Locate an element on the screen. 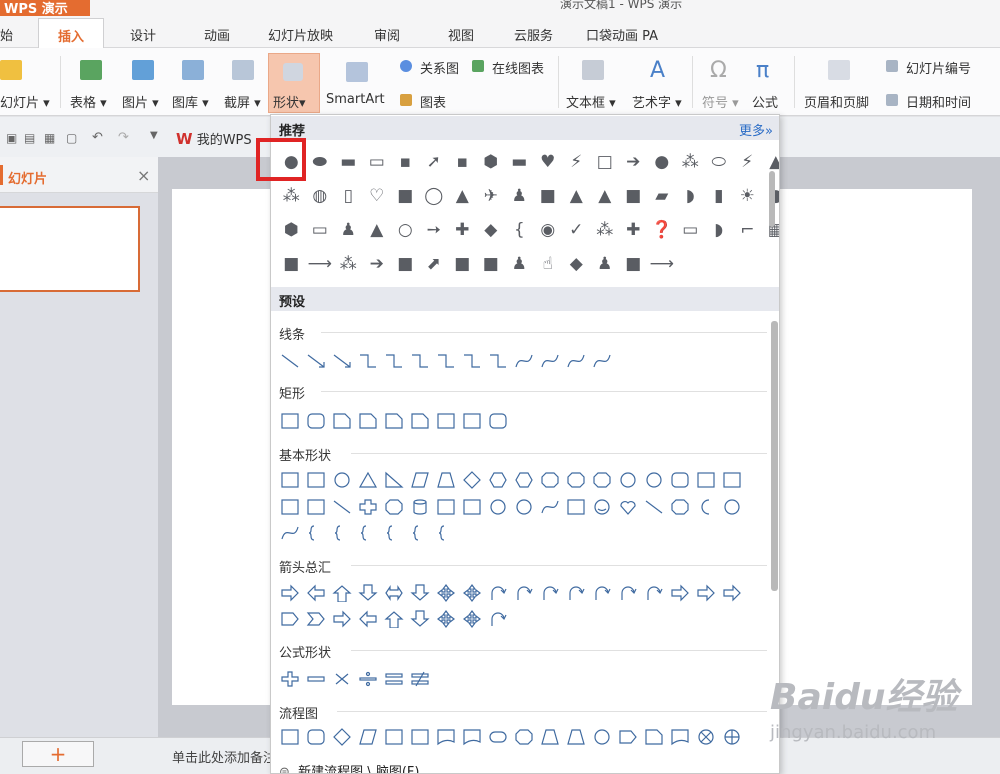 This screenshot has width=1000, height=774. tab-cloud: 云服务 is located at coordinates (533, 34).